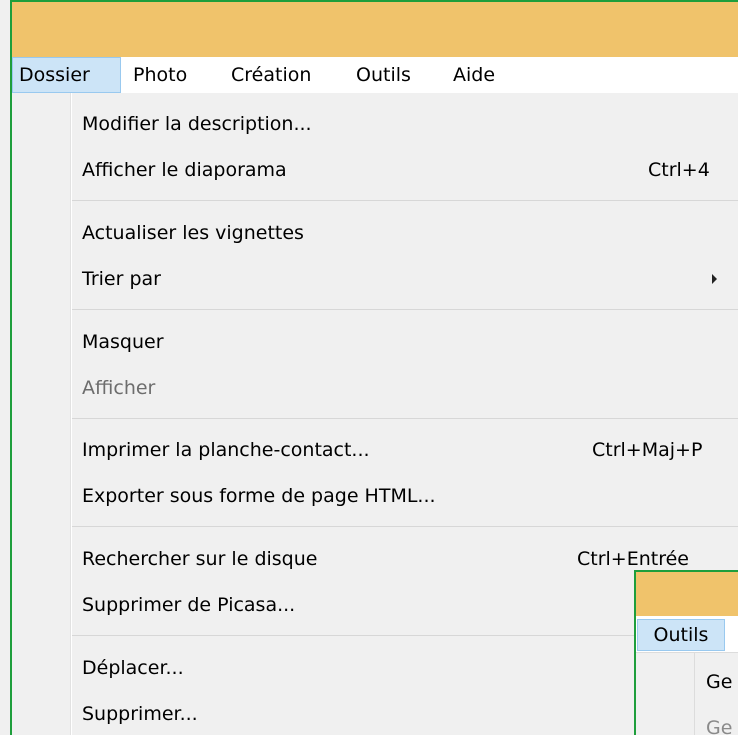  What do you see at coordinates (719, 726) in the screenshot?
I see `inset-menu-item-disabled: Ge` at bounding box center [719, 726].